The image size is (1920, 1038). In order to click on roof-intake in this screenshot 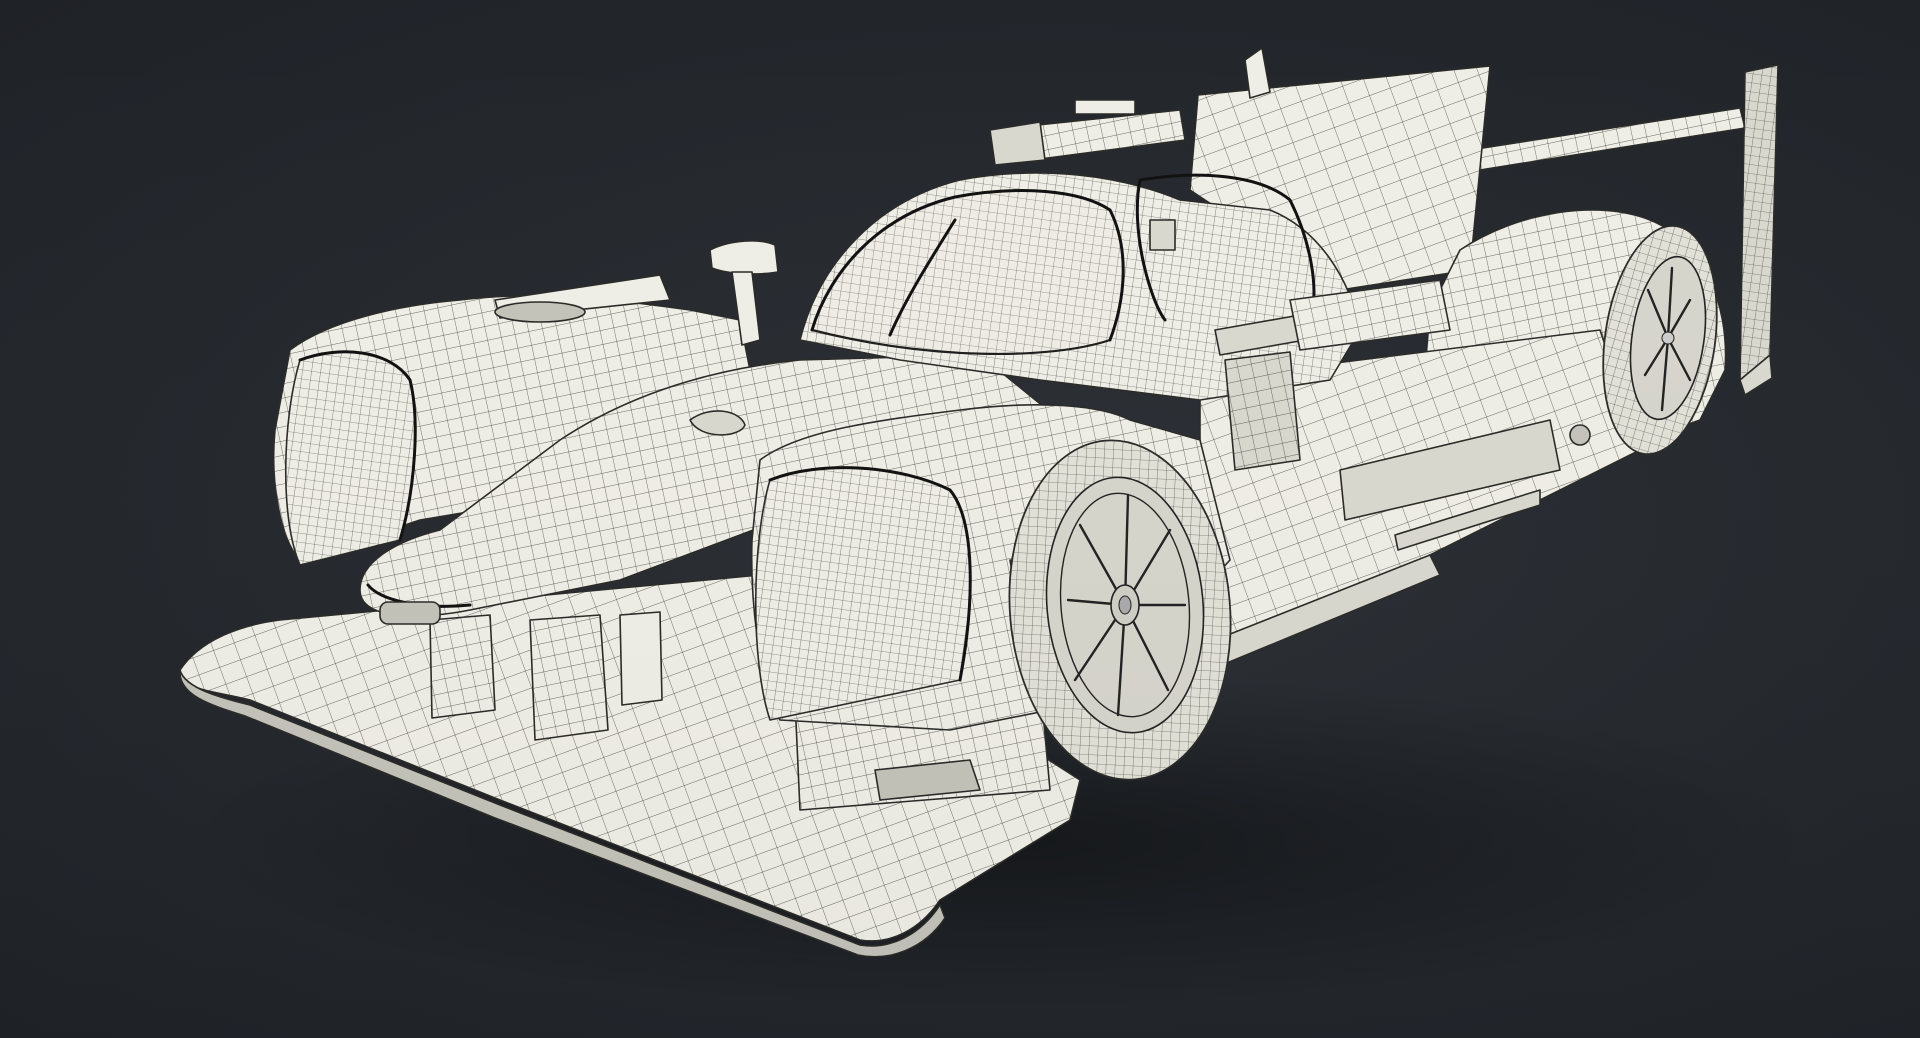, I will do `click(1087, 132)`.